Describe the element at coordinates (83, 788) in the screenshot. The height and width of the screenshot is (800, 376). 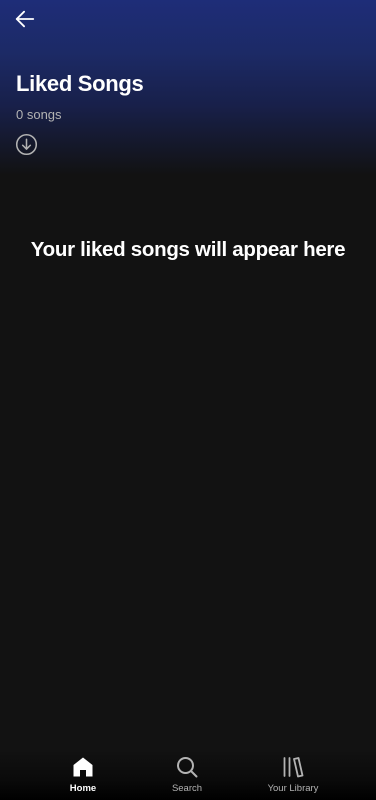
I see `nav-label-home: Home` at that location.